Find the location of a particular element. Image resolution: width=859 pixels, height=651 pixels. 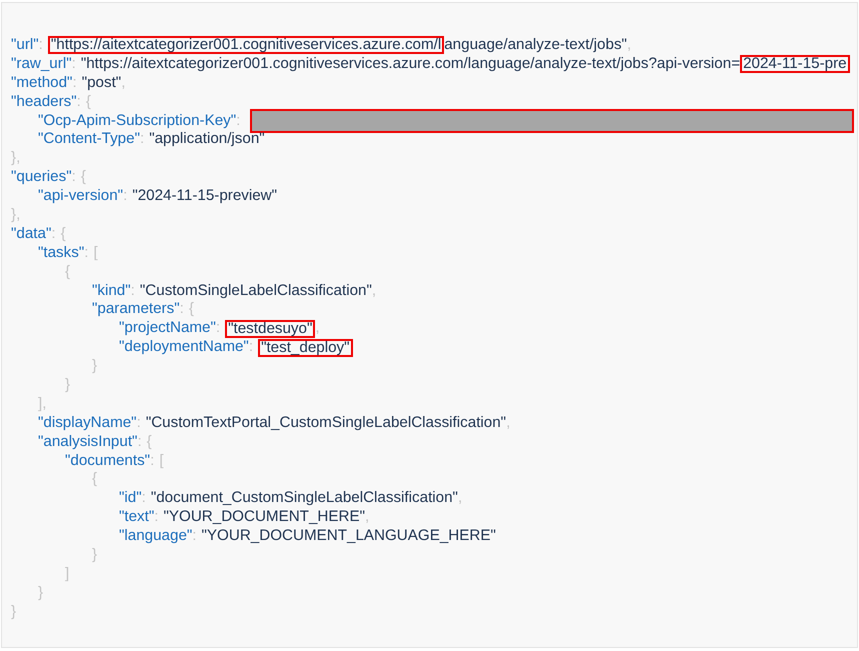

json-key: "analysisInput" is located at coordinates (88, 442).